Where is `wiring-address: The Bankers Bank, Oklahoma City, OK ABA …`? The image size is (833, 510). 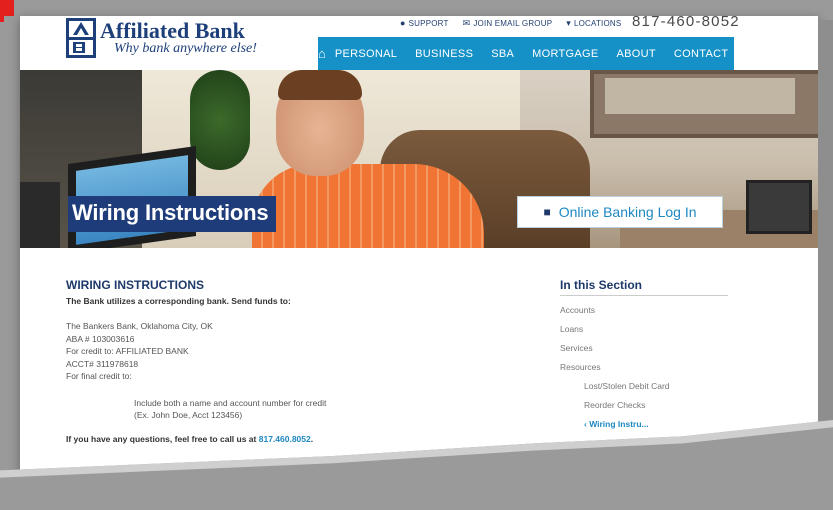
wiring-address: The Bankers Bank, Oklahoma City, OK ABA … is located at coordinates (296, 351).